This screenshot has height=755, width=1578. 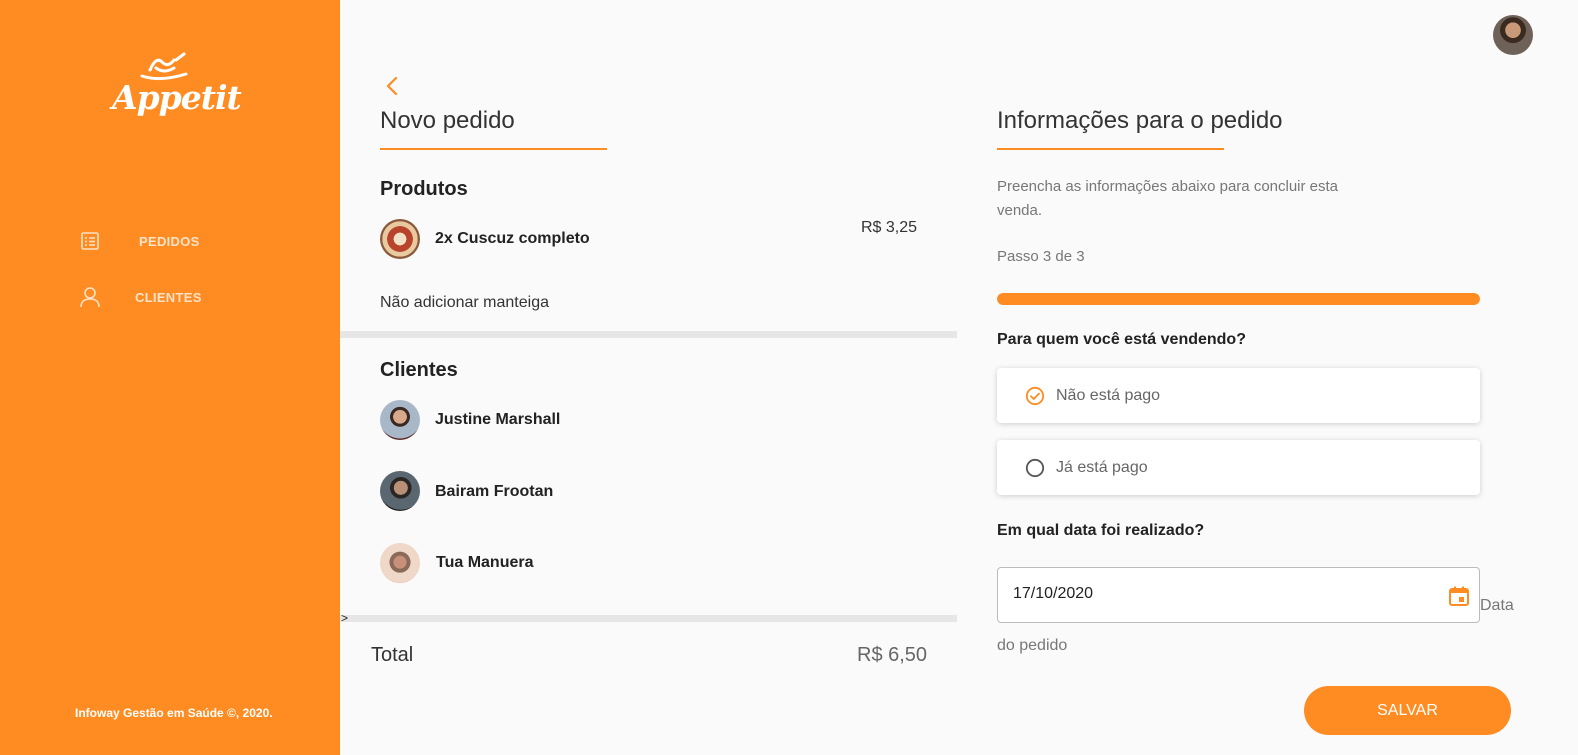 I want to click on product-note: Não adicionar manteiga, so click(x=464, y=302).